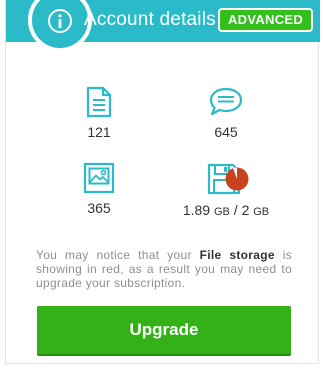 The height and width of the screenshot is (370, 325). I want to click on notice-highlight: File storage, so click(237, 255).